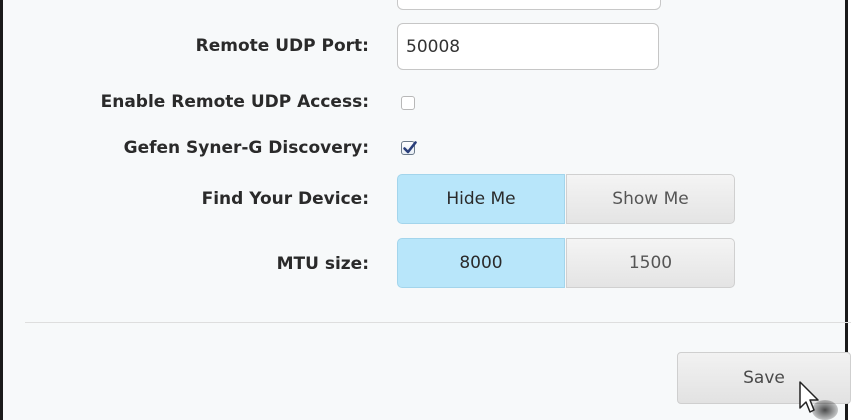 The width and height of the screenshot is (859, 420). Describe the element at coordinates (282, 46) in the screenshot. I see `remote-udp-port-label: Remote UDP Port:` at that location.